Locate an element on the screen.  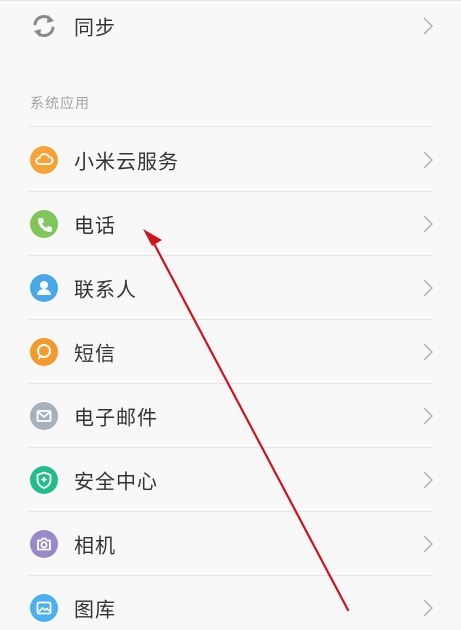
settings-item-sync: 同步 is located at coordinates (230, 29).